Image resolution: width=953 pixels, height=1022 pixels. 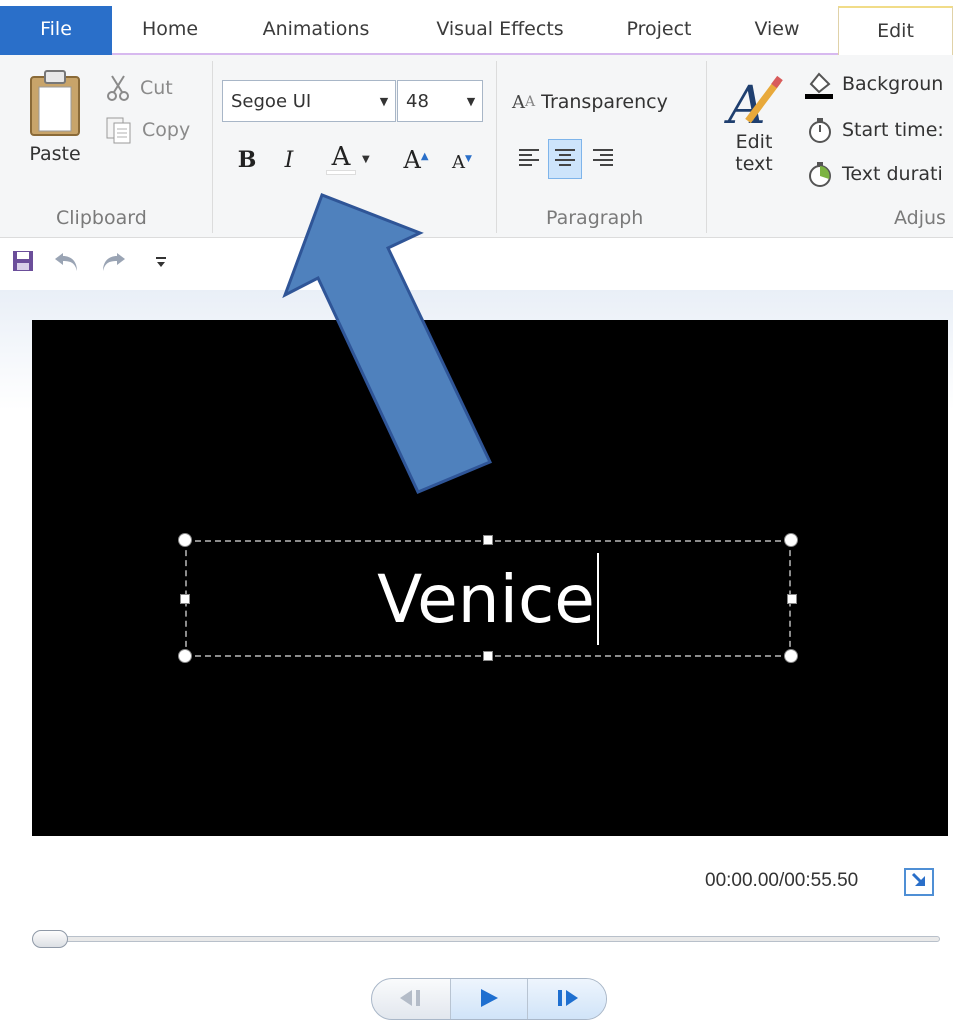 I want to click on caption-text: Venice, so click(x=486, y=599).